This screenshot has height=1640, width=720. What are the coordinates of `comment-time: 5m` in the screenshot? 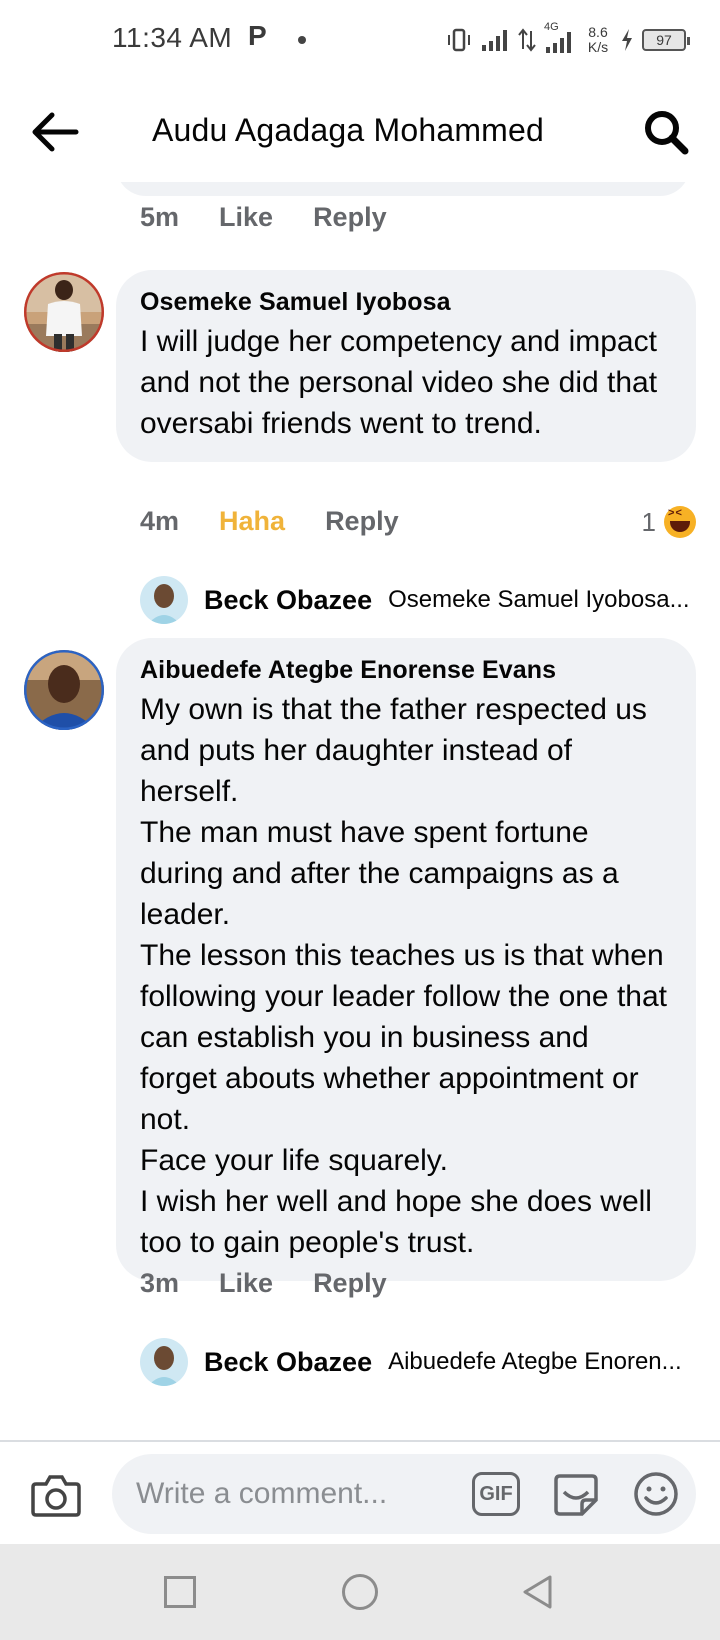 It's located at (160, 217).